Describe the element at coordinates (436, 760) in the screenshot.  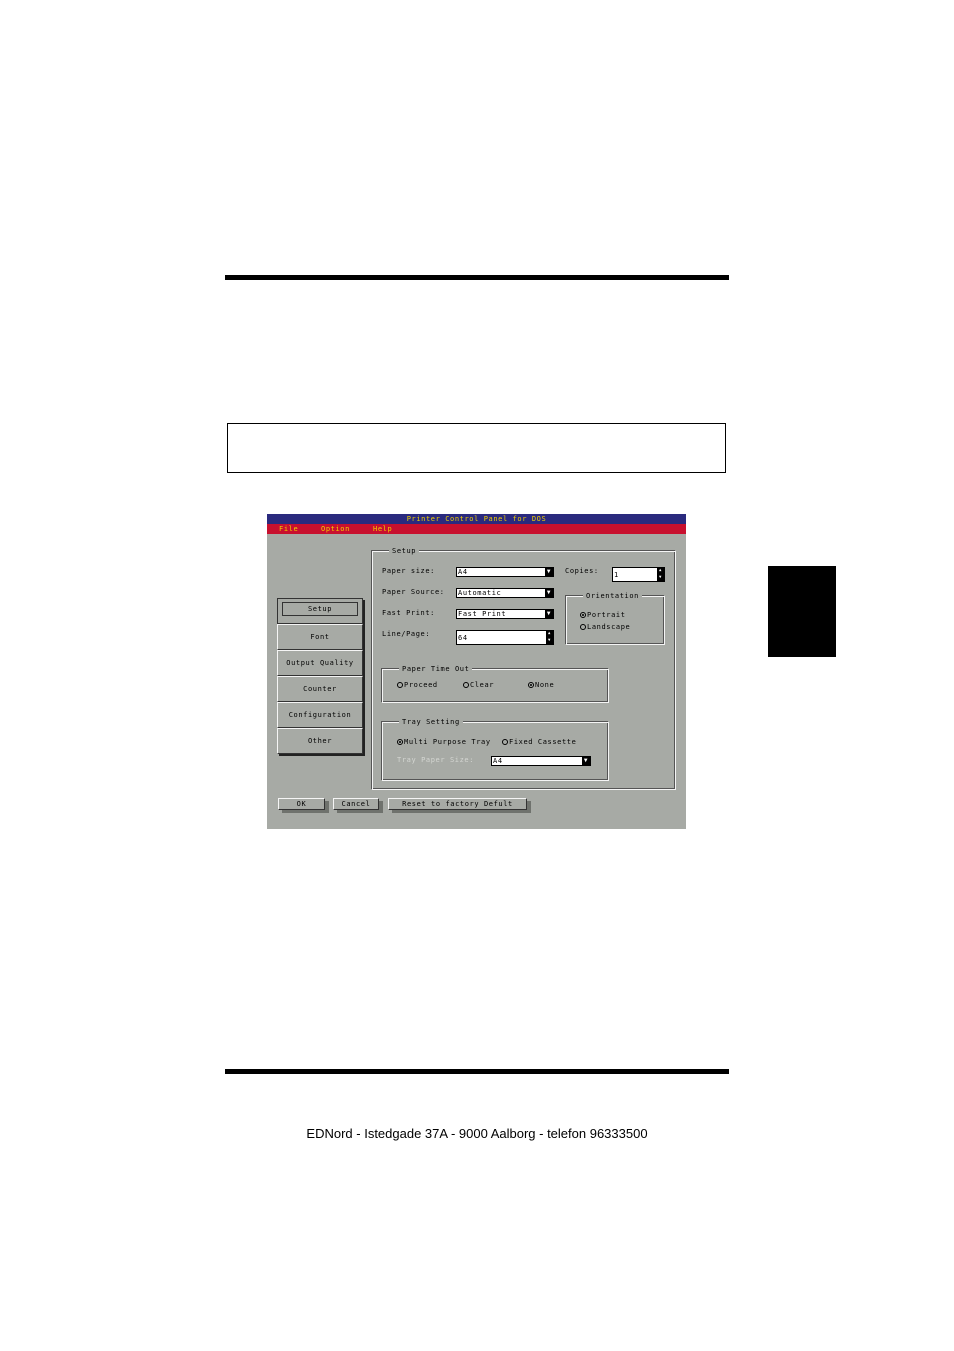
I see `tray-paper-size-label: Tray Paper Size:` at that location.